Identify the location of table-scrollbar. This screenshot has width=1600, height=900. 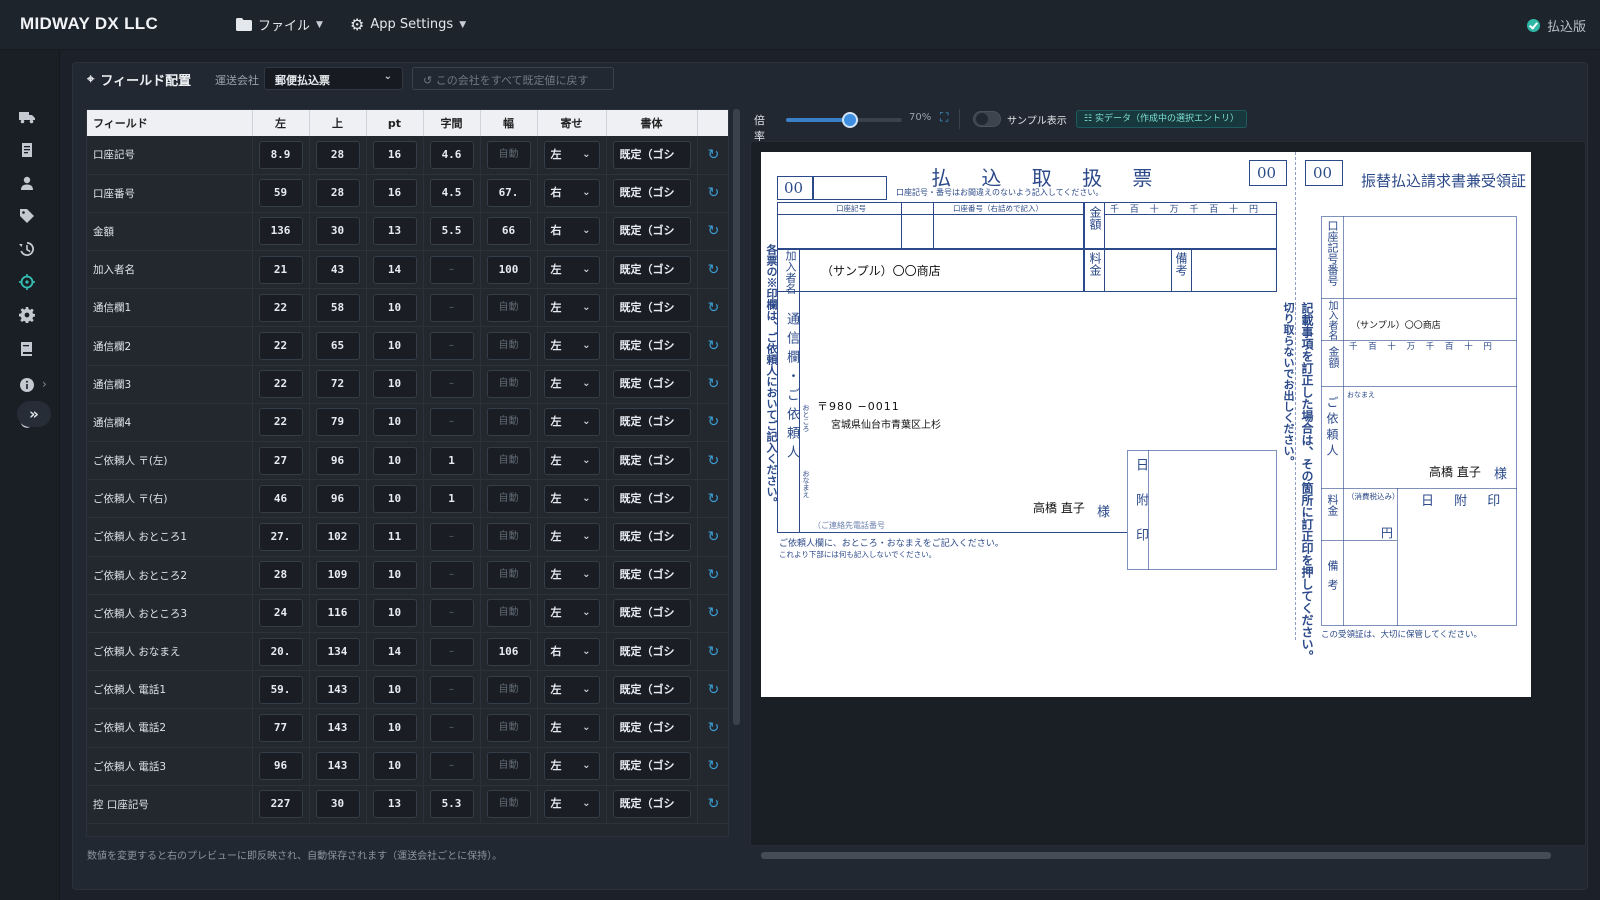
(736, 417).